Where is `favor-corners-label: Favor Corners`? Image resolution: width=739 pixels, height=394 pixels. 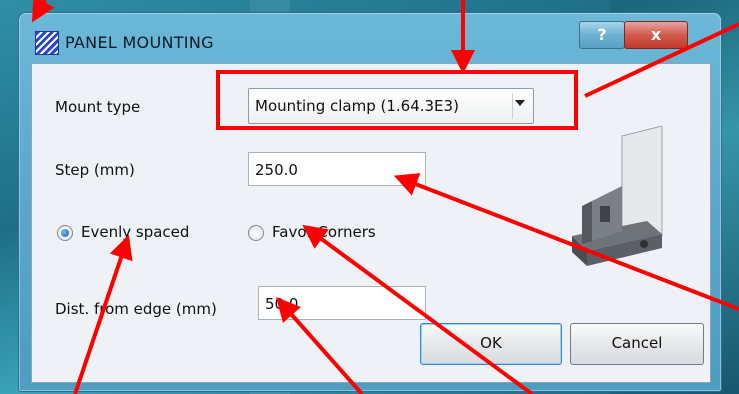
favor-corners-label: Favor Corners is located at coordinates (324, 232).